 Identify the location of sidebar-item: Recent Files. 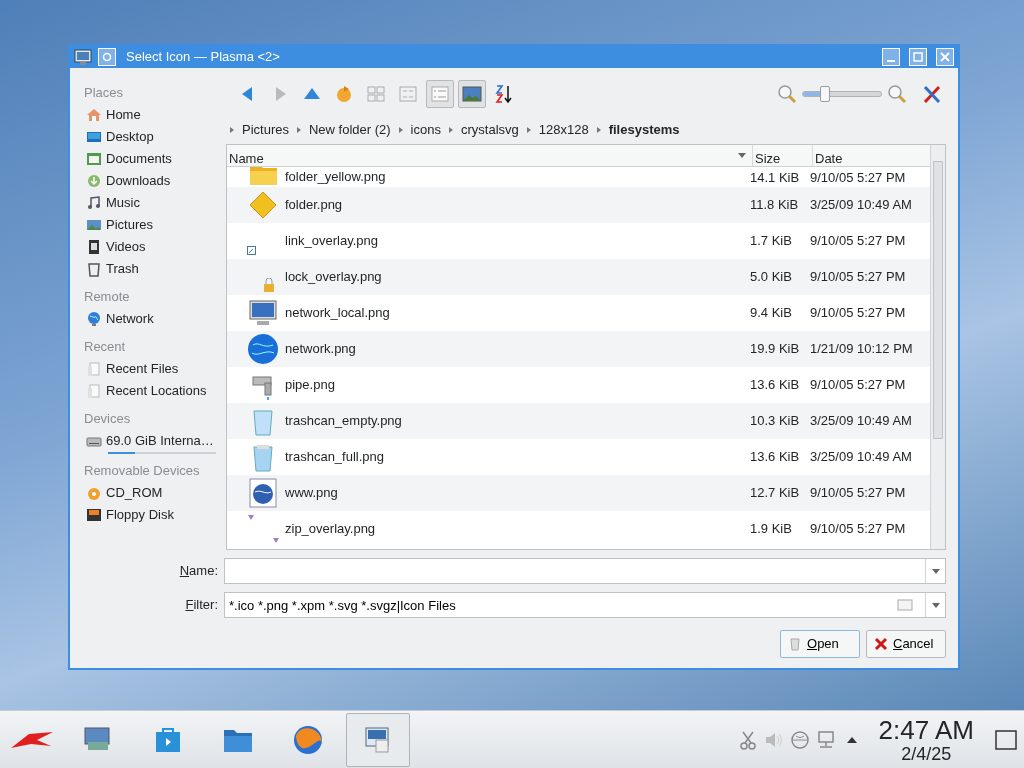
(154, 369).